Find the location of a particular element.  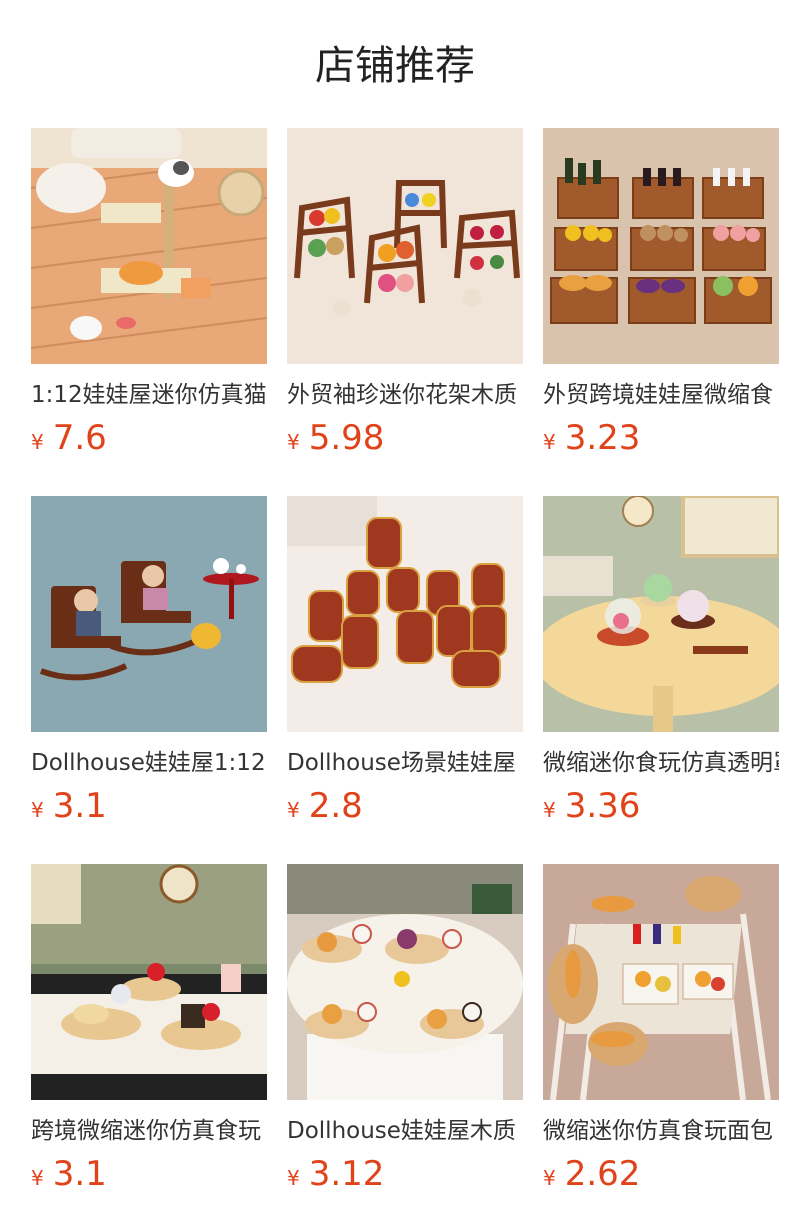

product-price: ¥7.6 is located at coordinates (69, 438).